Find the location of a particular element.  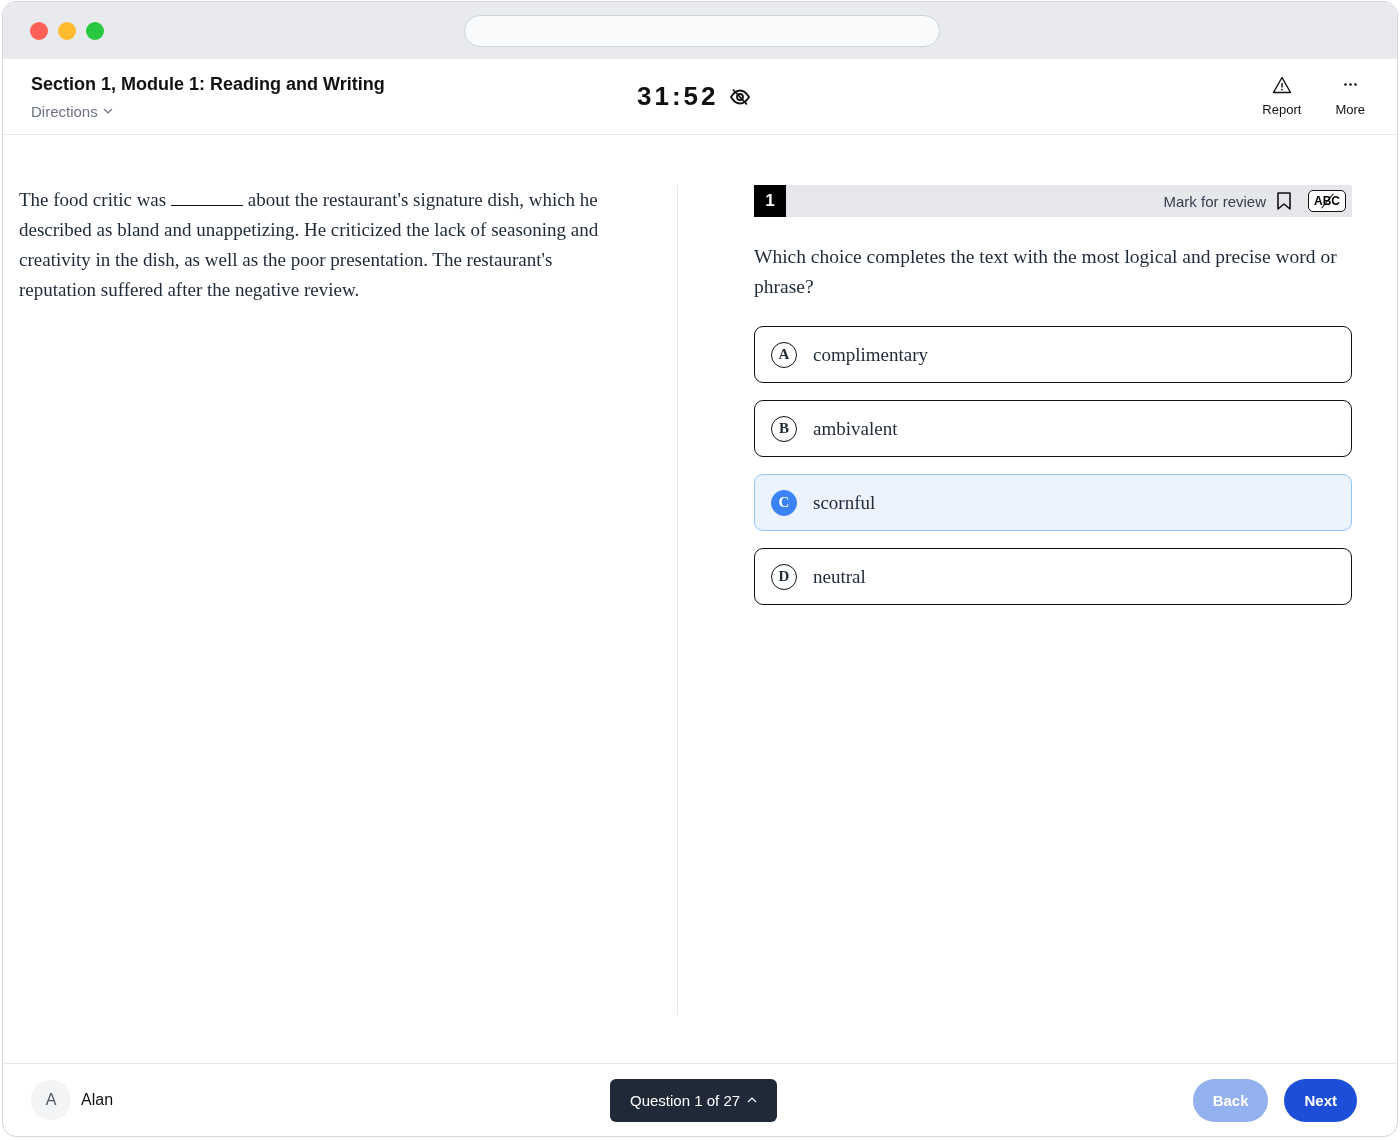

chevron-up-icon is located at coordinates (752, 1100).